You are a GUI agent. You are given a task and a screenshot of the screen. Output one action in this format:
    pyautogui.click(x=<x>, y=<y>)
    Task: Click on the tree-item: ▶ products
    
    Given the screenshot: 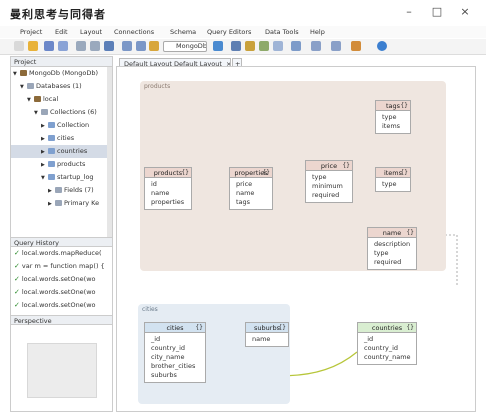 What is the action you would take?
    pyautogui.click(x=61, y=164)
    